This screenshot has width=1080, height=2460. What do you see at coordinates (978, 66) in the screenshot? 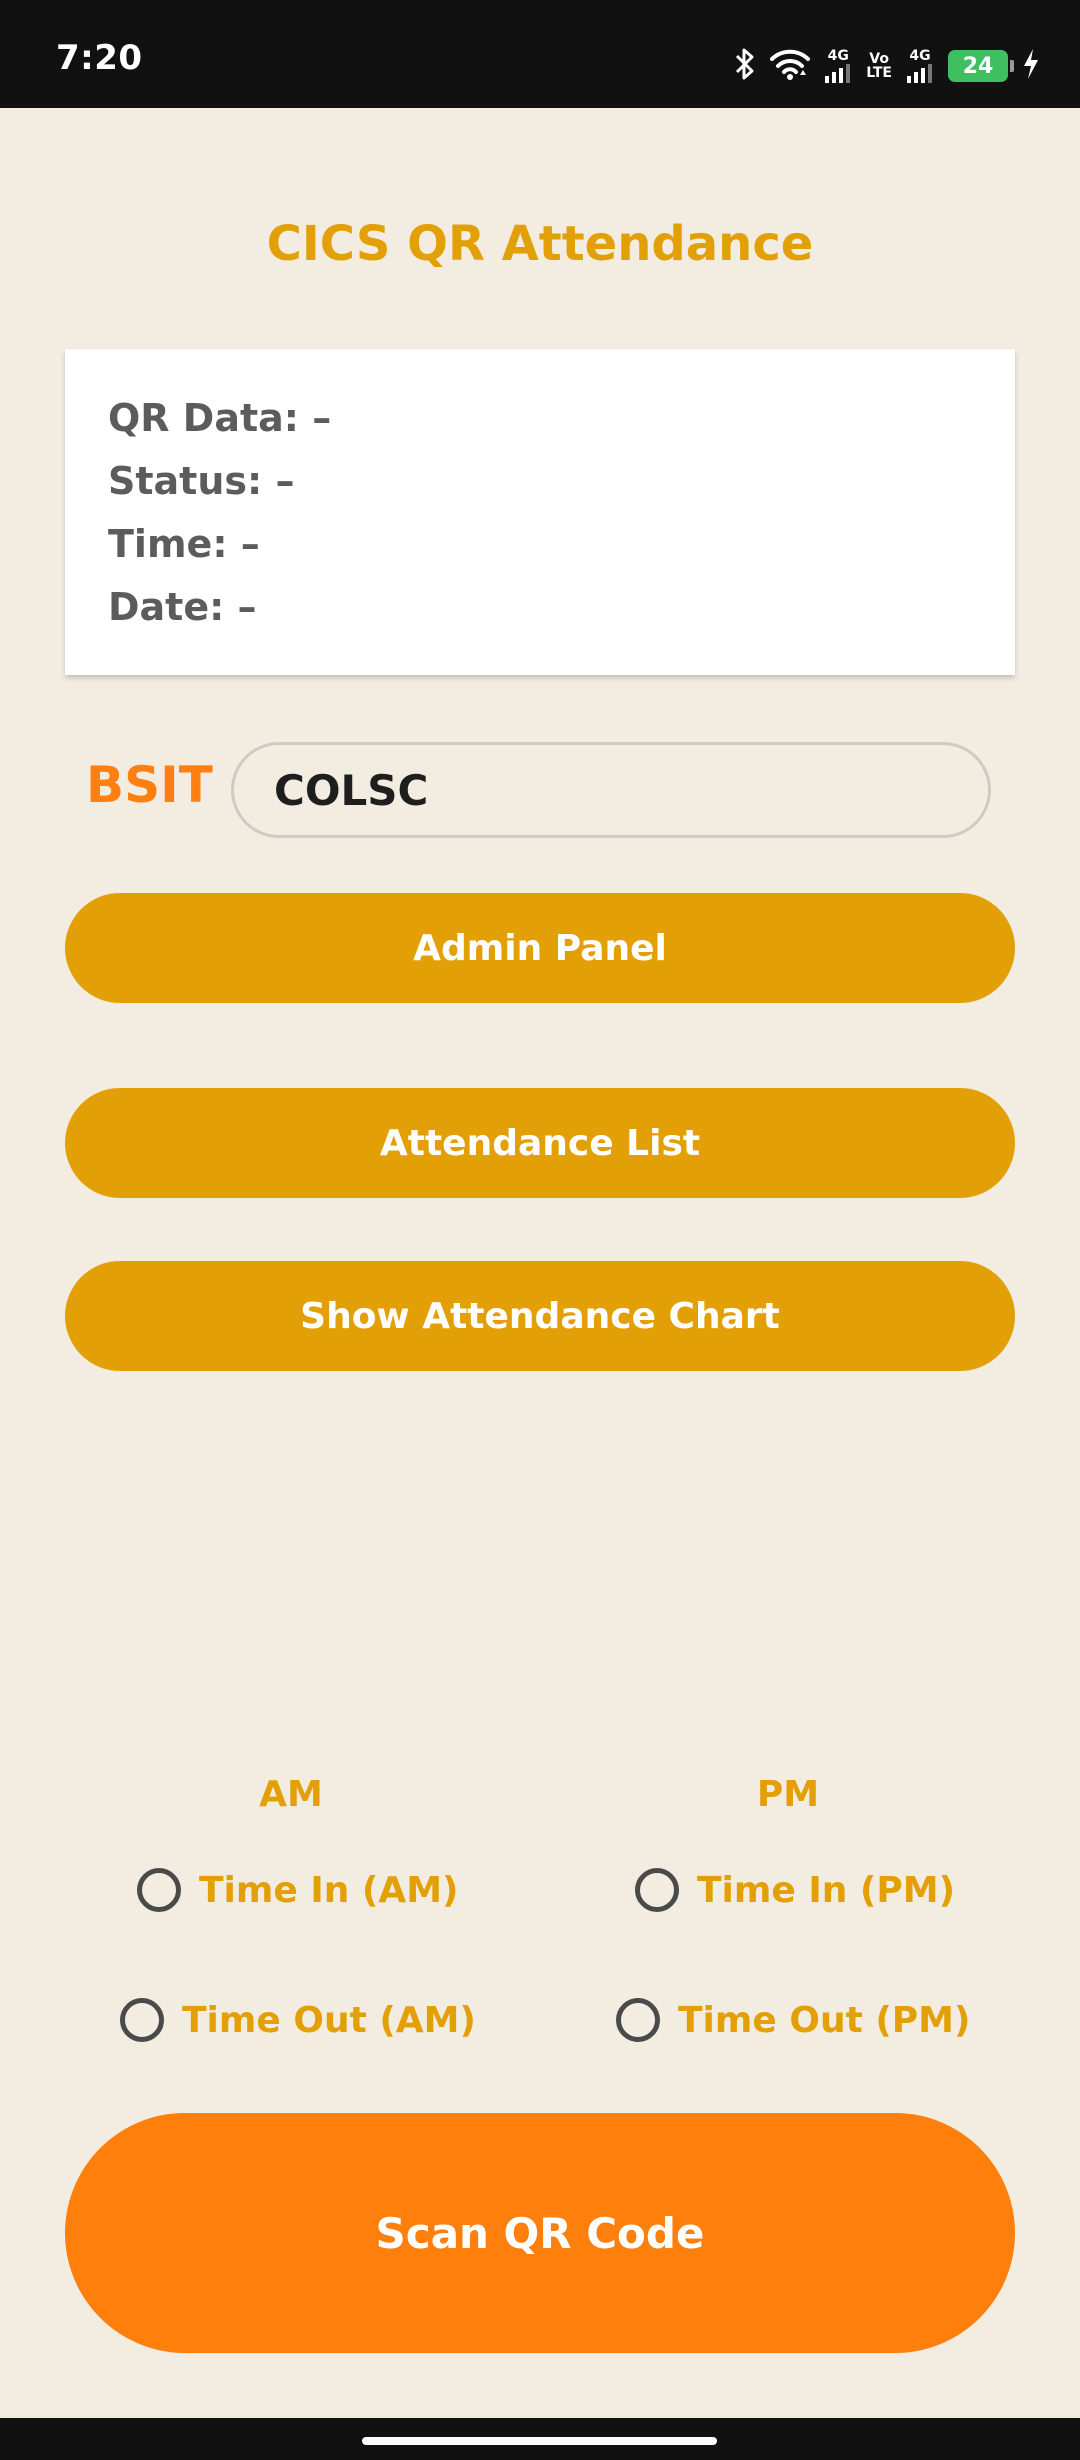
I see `battery-level: 24` at bounding box center [978, 66].